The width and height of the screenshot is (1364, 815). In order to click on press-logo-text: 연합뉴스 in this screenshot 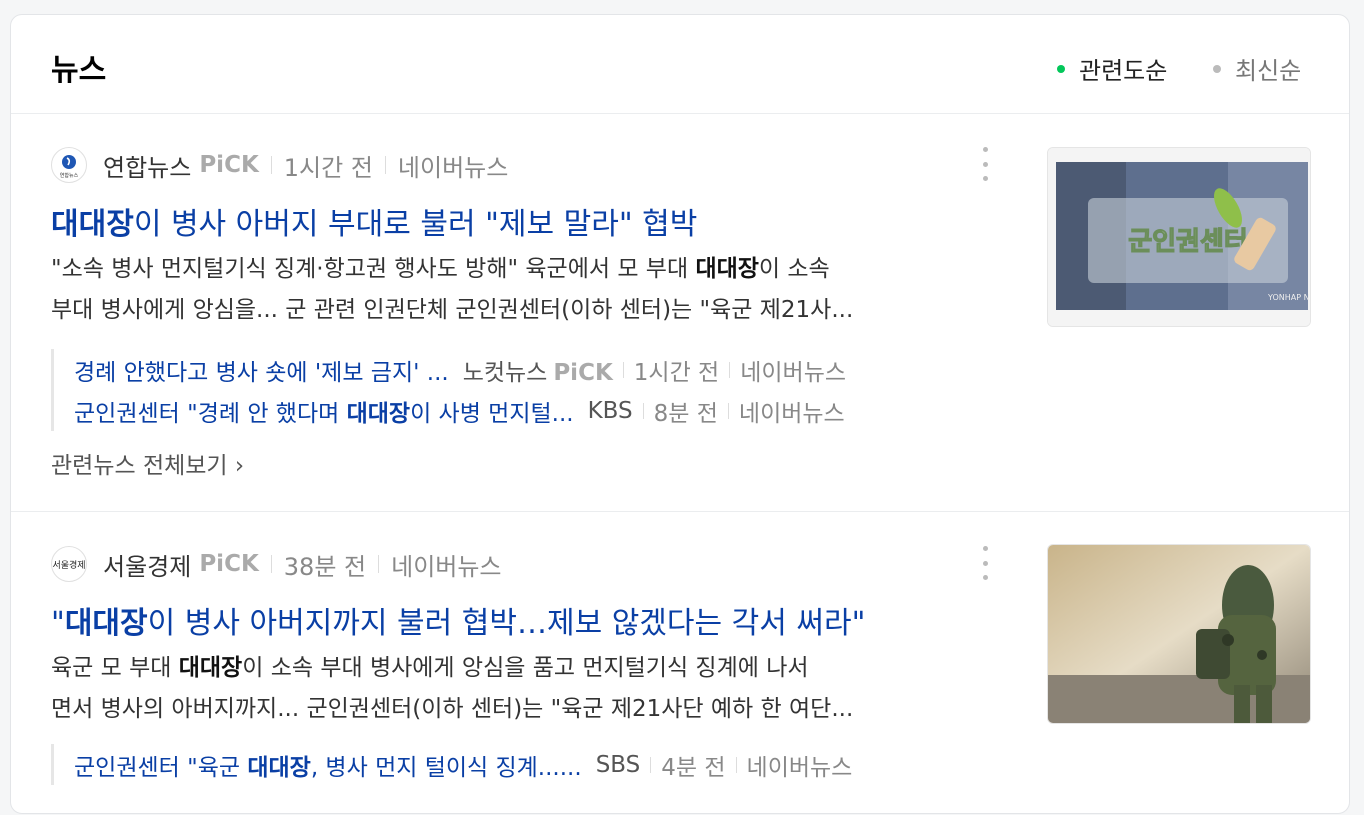, I will do `click(69, 175)`.